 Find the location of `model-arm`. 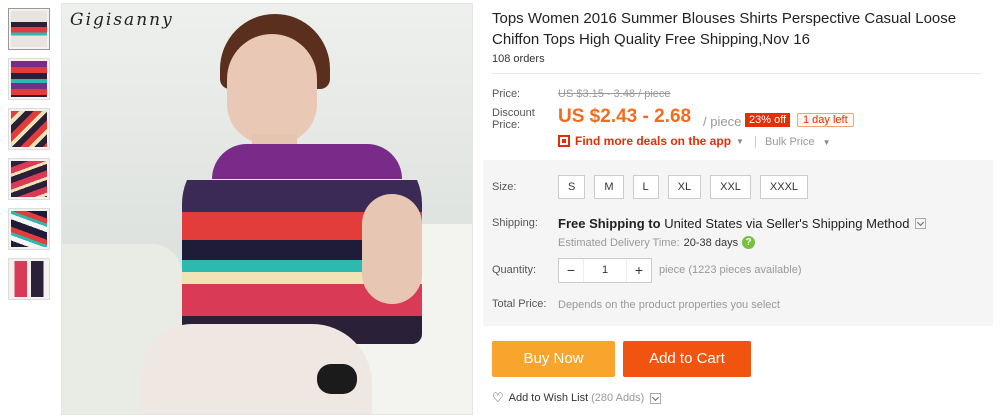

model-arm is located at coordinates (392, 249).